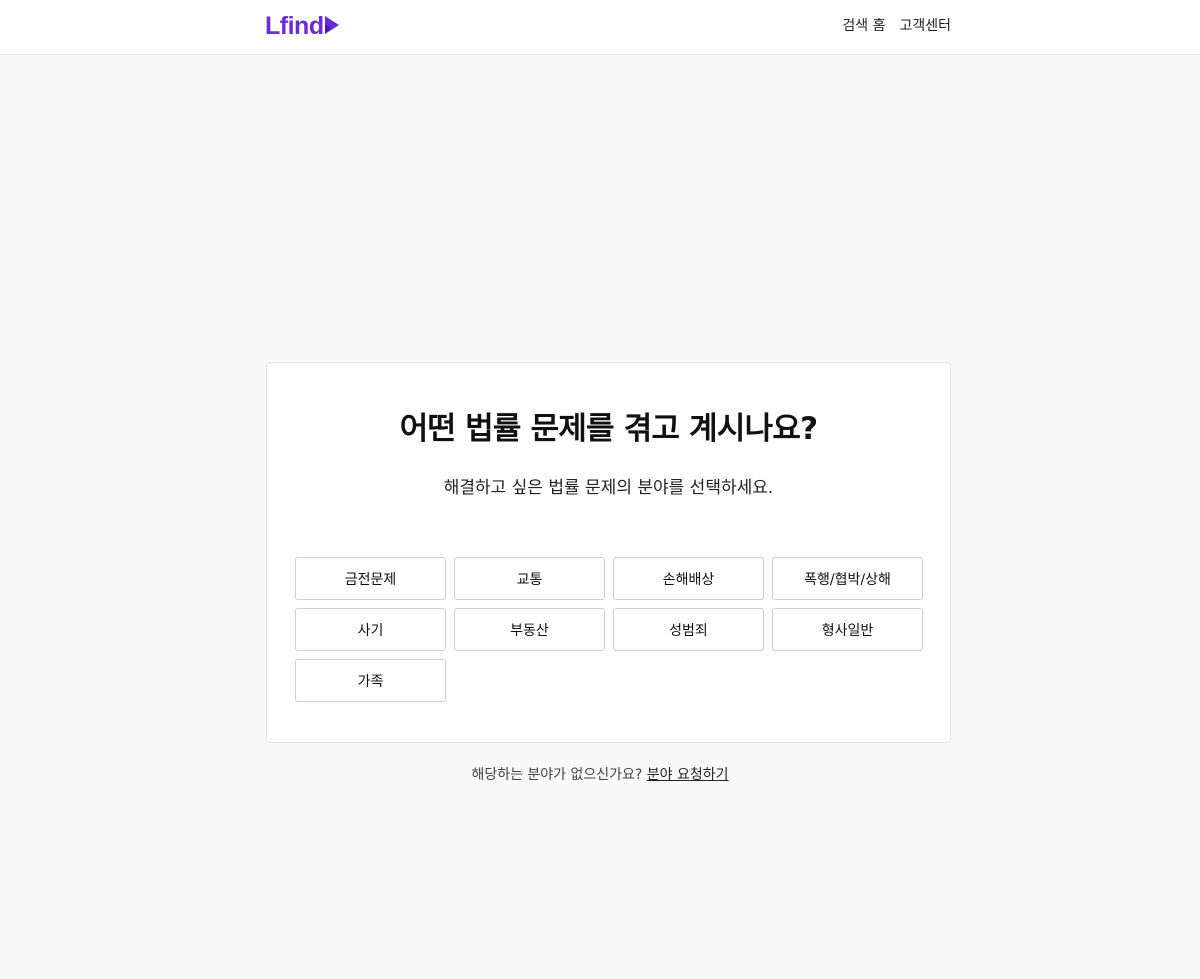 This screenshot has width=1200, height=979. What do you see at coordinates (557, 775) in the screenshot?
I see `footer-question: 해당하는 분야가 없으신가요?` at bounding box center [557, 775].